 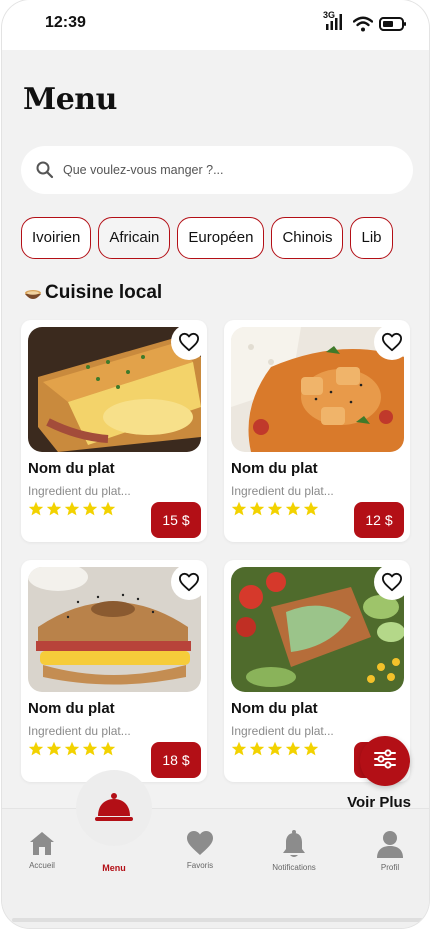 I want to click on page-title: Menu, so click(x=70, y=99).